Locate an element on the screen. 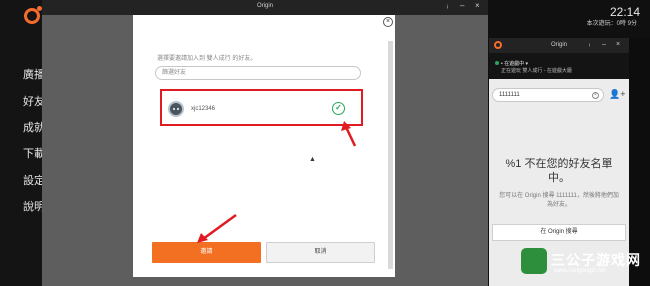 The width and height of the screenshot is (650, 286). watermark-url: www.sangongzi.net is located at coordinates (580, 271).